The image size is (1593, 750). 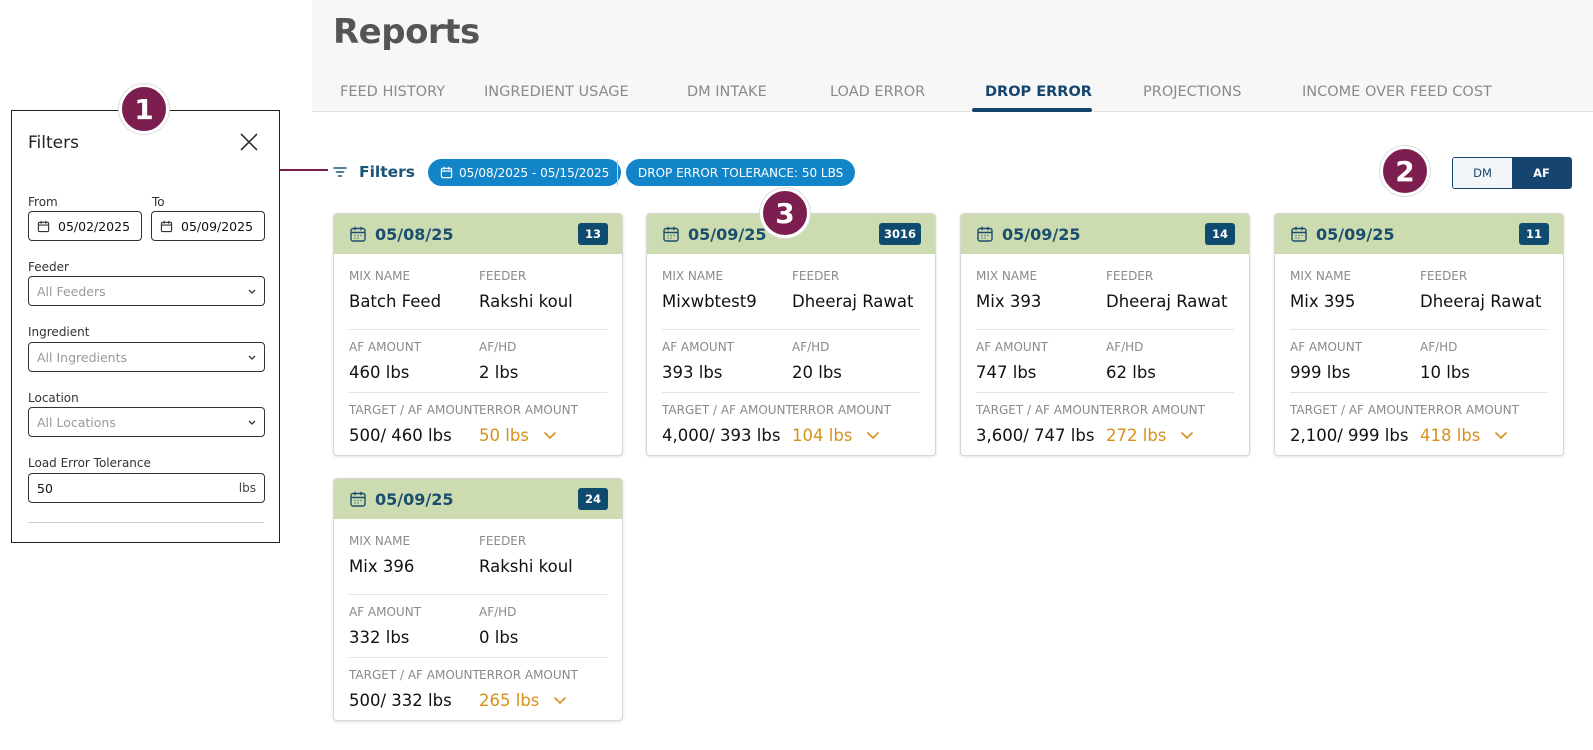 What do you see at coordinates (400, 700) in the screenshot?
I see `target-af-value: 500/ 332 lbs` at bounding box center [400, 700].